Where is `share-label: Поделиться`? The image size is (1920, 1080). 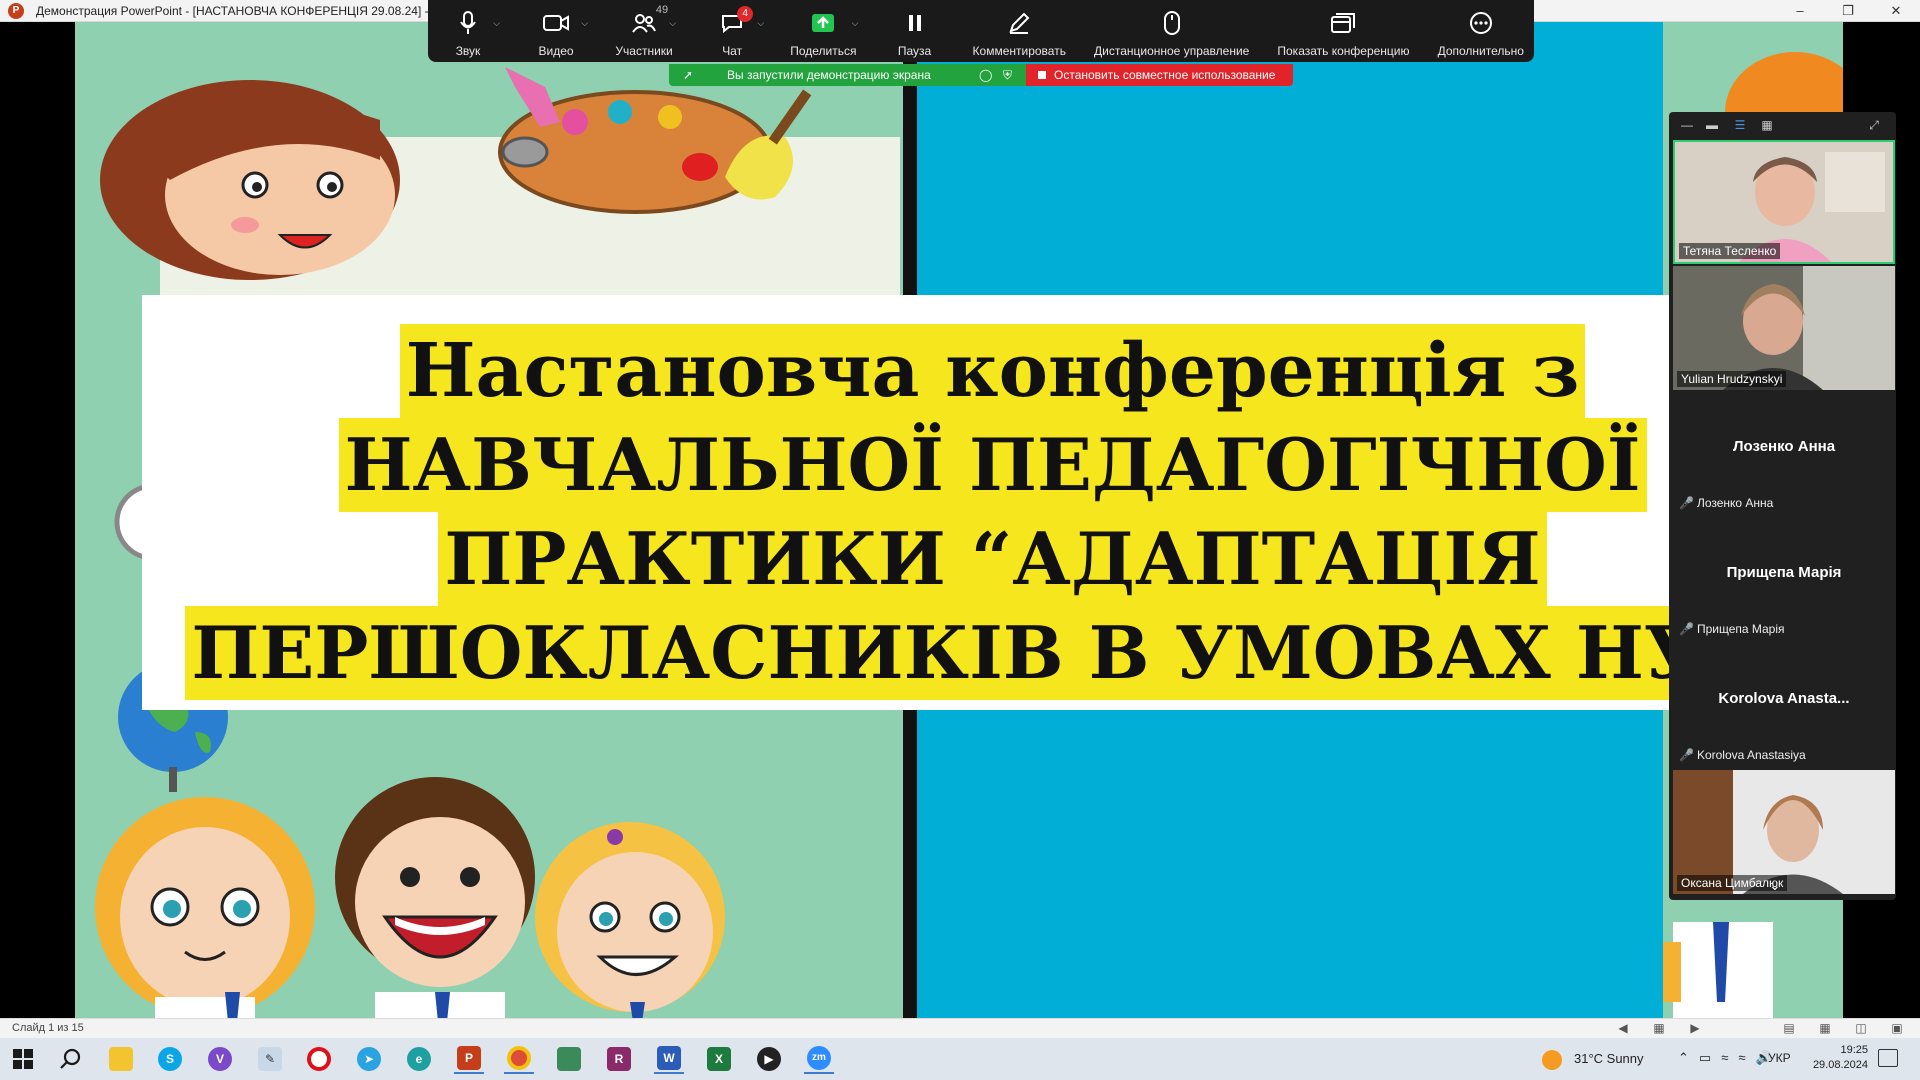
share-label: Поделиться is located at coordinates (823, 51).